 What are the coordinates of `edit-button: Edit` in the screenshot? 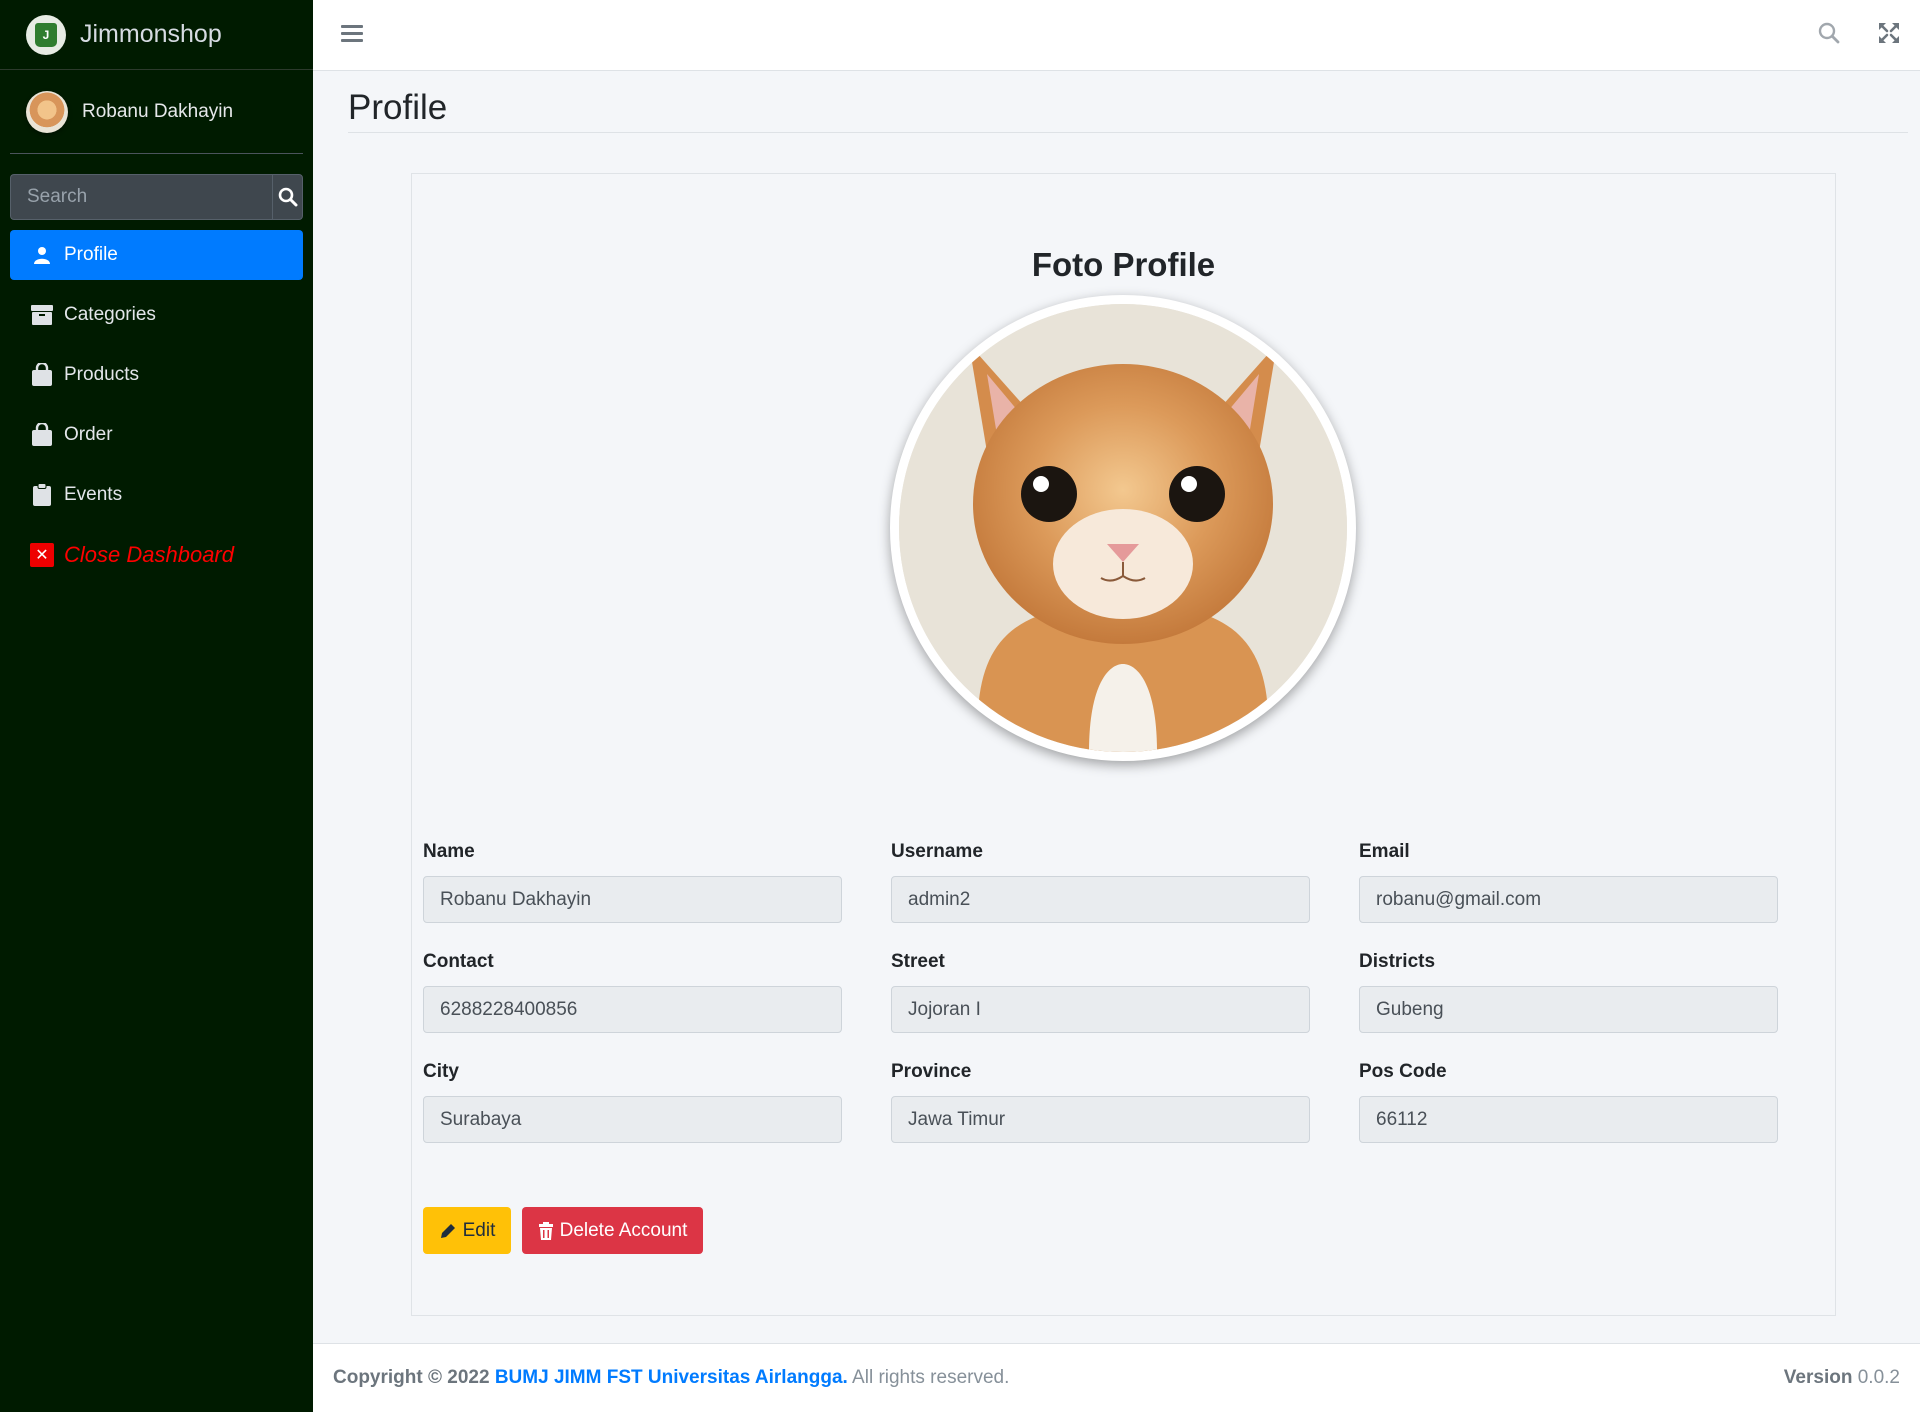 It's located at (467, 1230).